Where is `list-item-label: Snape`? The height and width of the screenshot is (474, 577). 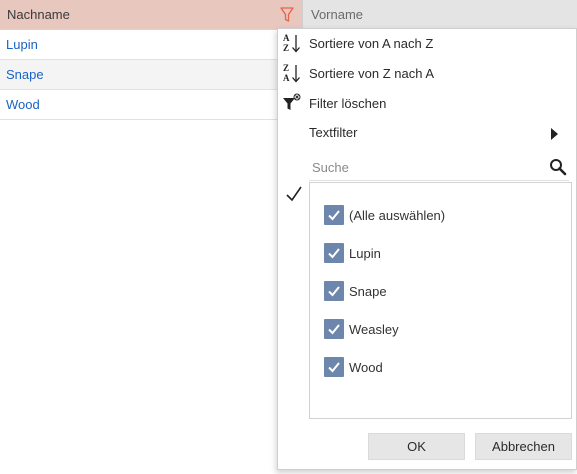
list-item-label: Snape is located at coordinates (368, 291).